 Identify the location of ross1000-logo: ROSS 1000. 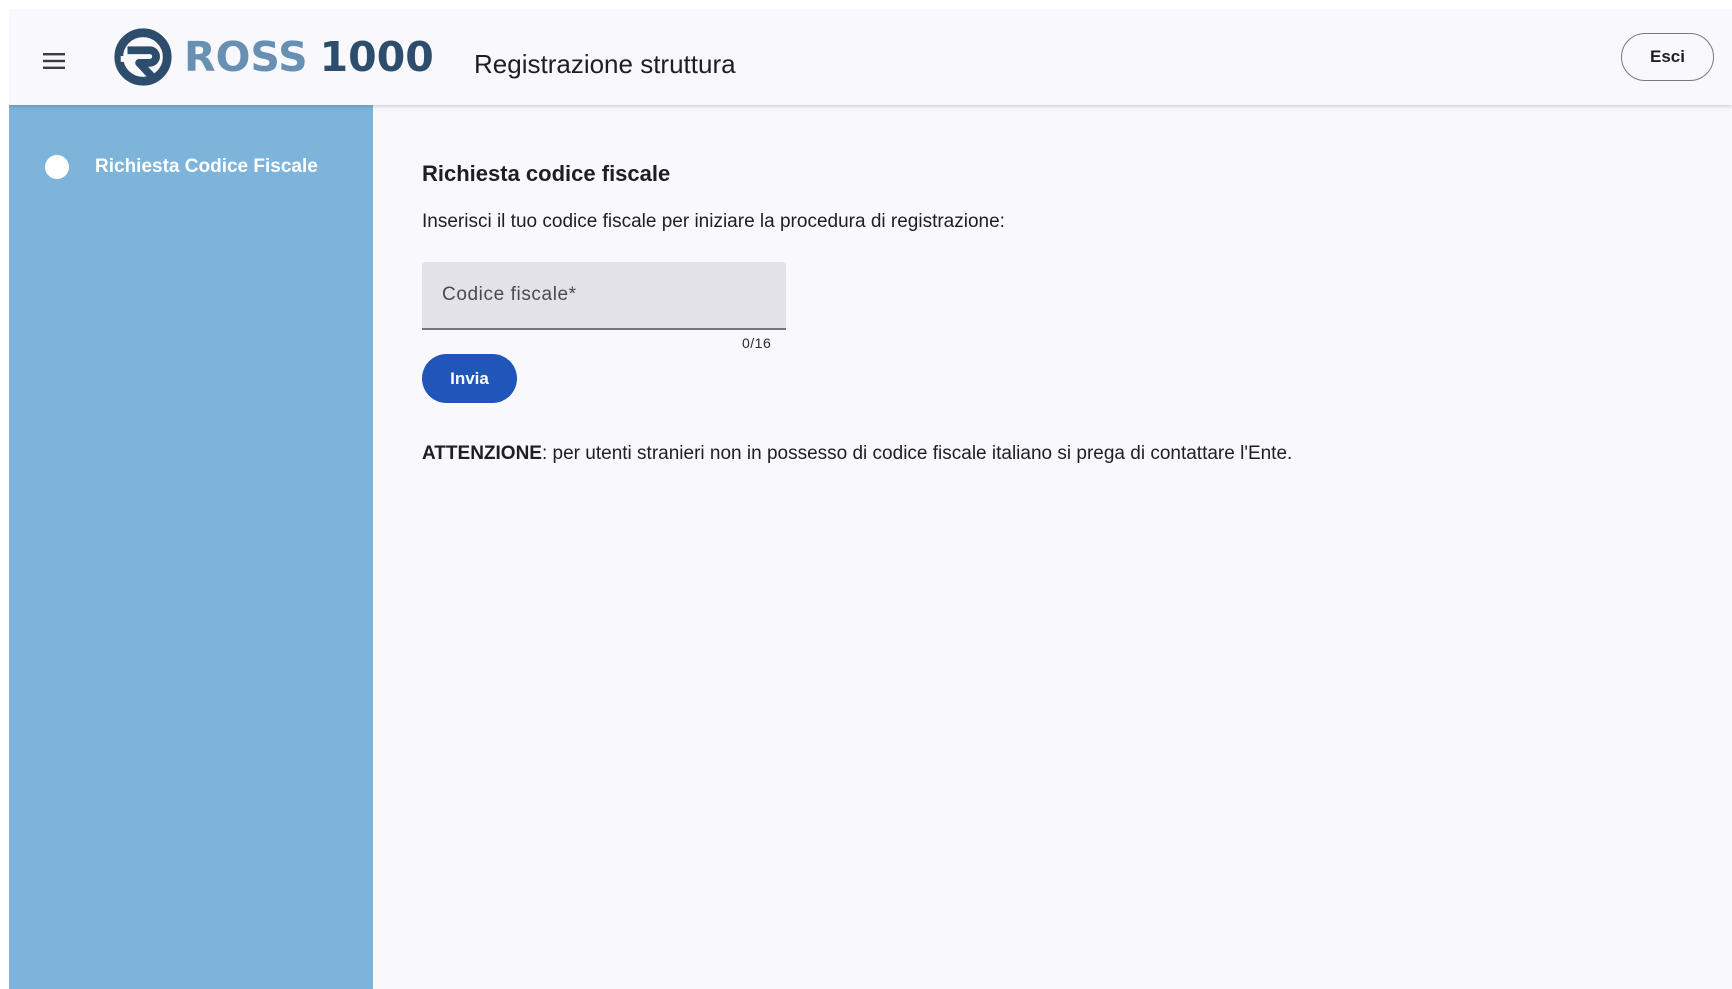
(273, 57).